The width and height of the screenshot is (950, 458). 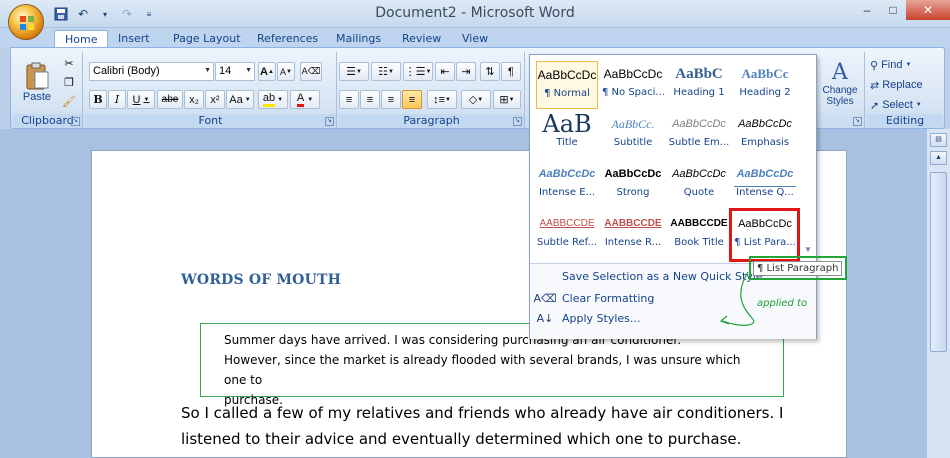 What do you see at coordinates (358, 39) in the screenshot?
I see `tab-mailings: Mailings` at bounding box center [358, 39].